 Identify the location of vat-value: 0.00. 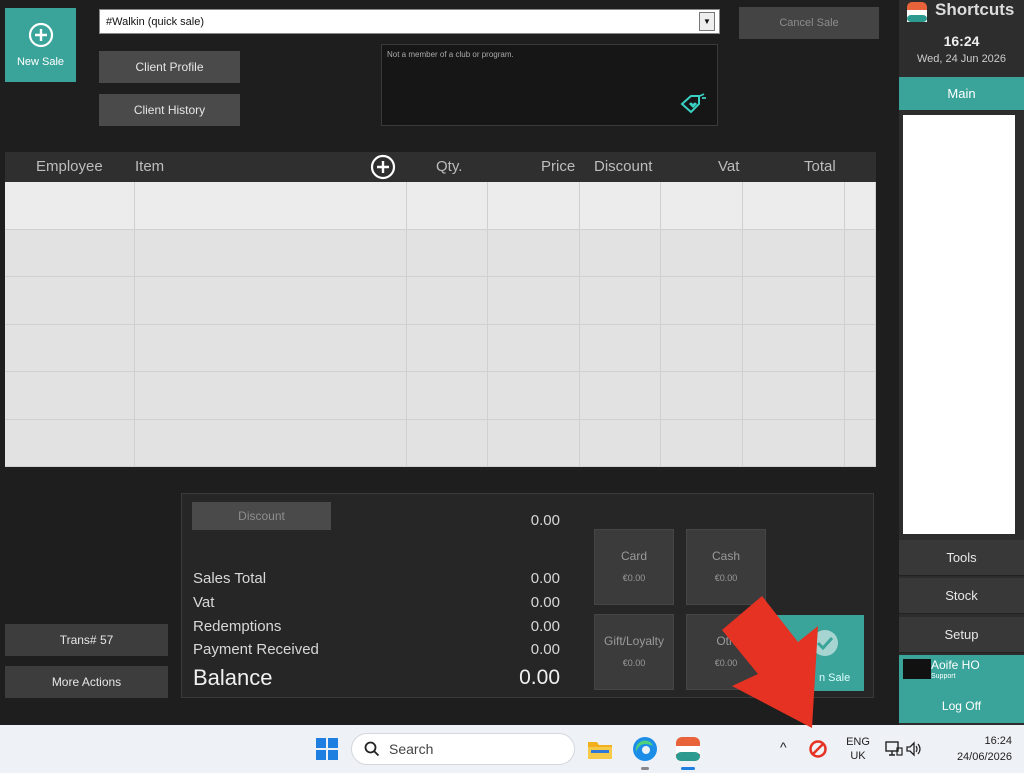
(545, 602).